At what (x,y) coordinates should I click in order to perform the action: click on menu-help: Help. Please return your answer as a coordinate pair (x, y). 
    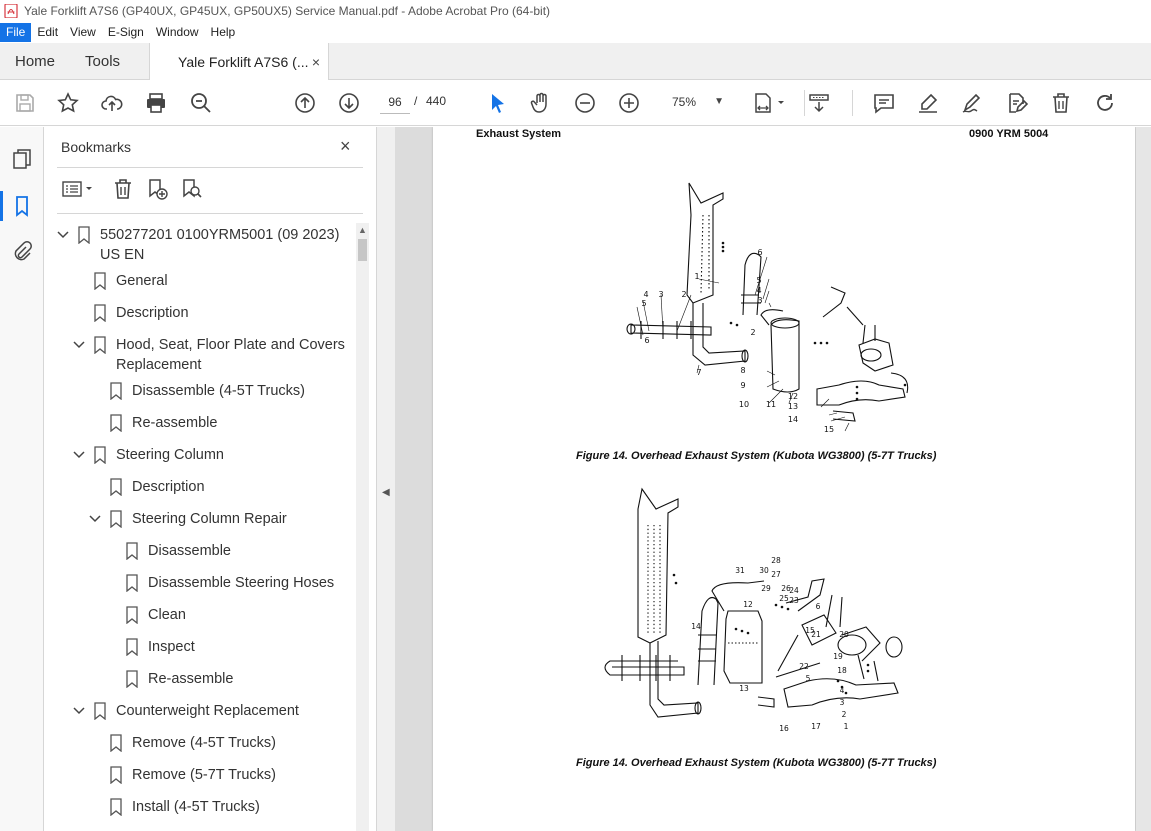
    Looking at the image, I should click on (223, 32).